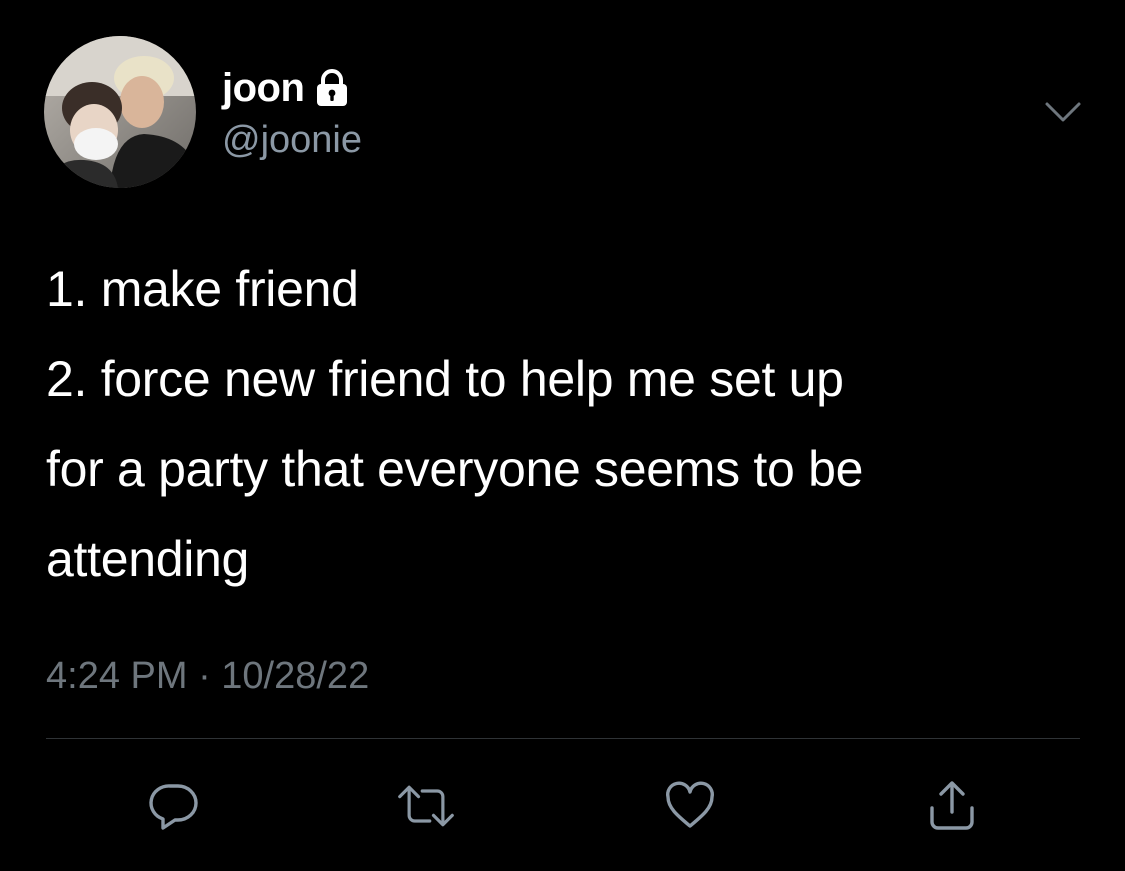 The width and height of the screenshot is (1125, 871). What do you see at coordinates (445, 379) in the screenshot?
I see `tweet-line: 2. force new friend to help me set up` at bounding box center [445, 379].